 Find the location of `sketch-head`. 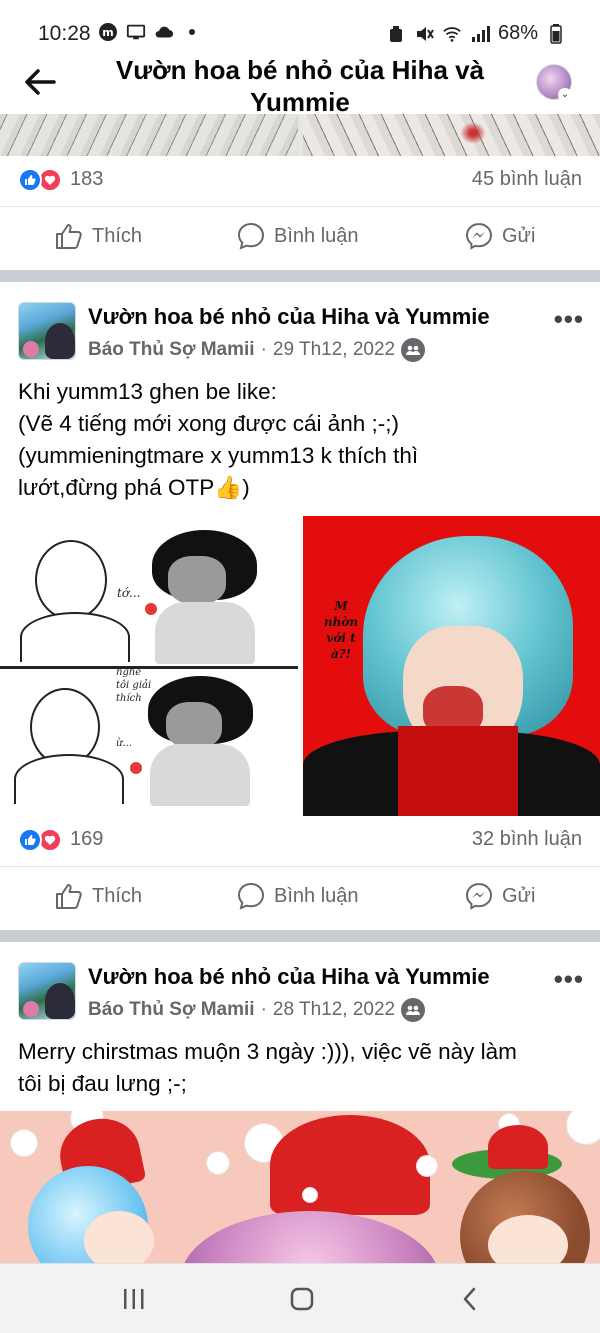

sketch-head is located at coordinates (71, 580).